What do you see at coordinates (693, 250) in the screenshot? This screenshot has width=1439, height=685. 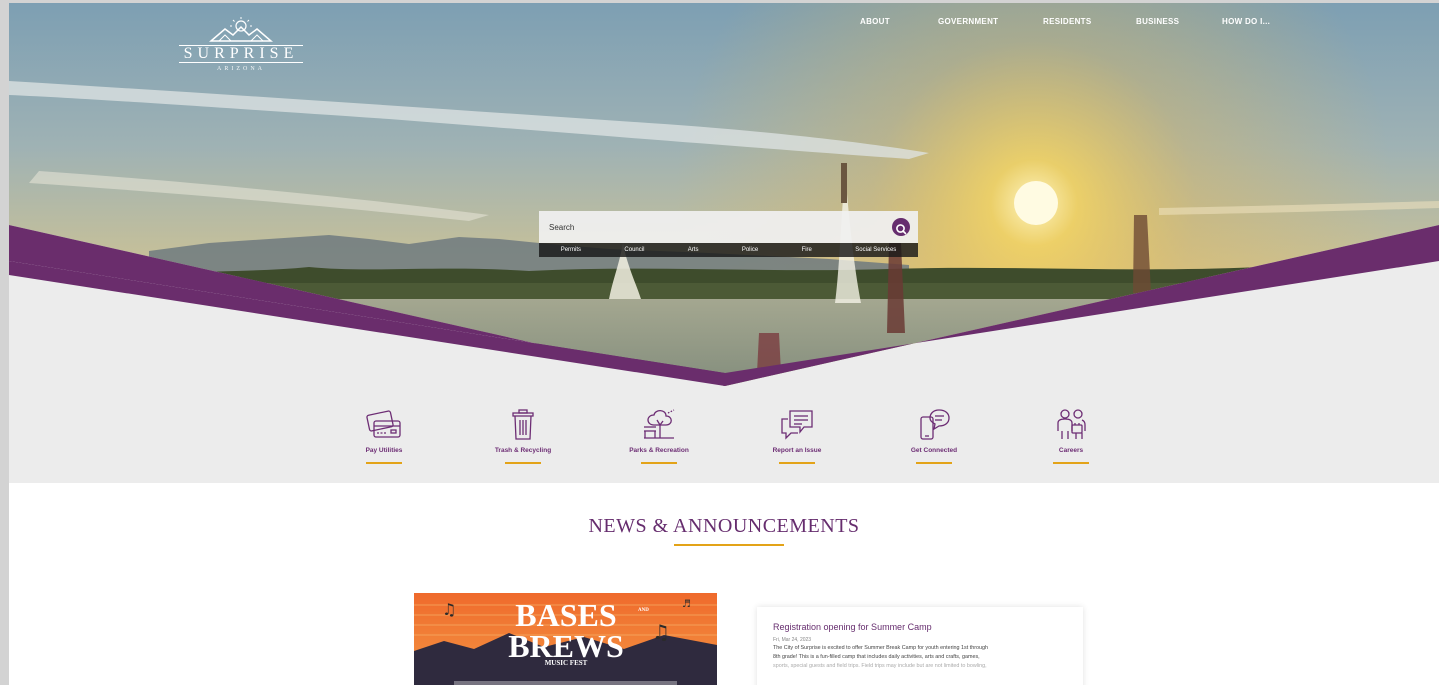 I see `quick-link-arts: Arts` at bounding box center [693, 250].